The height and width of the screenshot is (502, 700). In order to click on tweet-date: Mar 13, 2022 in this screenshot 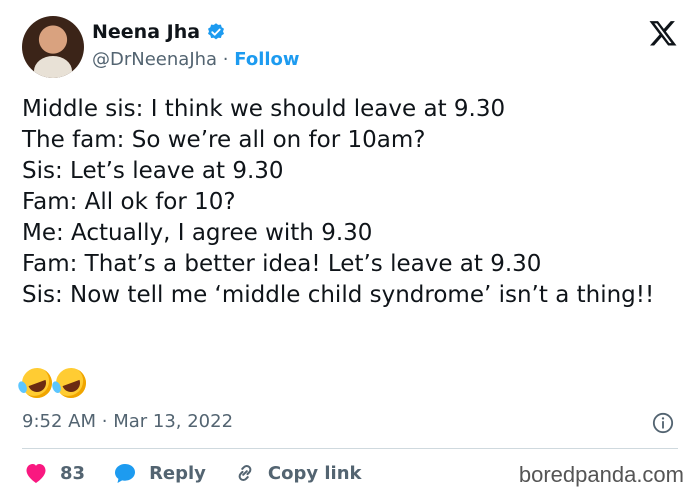, I will do `click(173, 421)`.